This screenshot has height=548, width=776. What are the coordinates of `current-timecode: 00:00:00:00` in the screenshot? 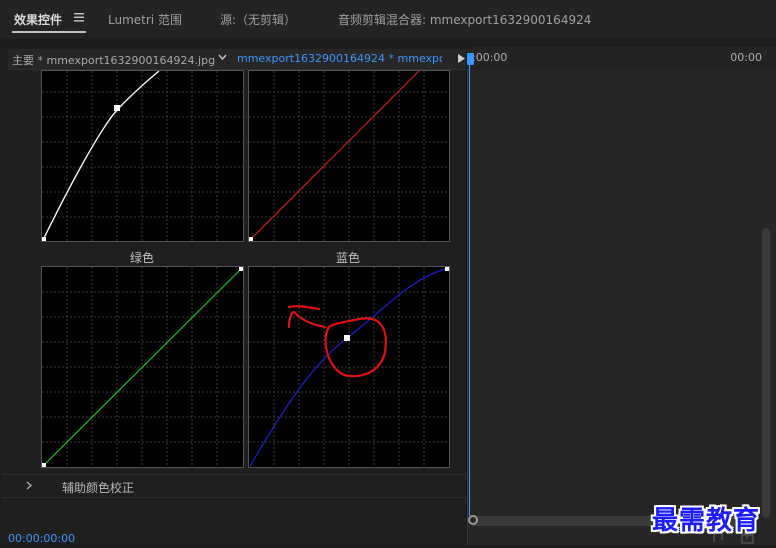 It's located at (41, 538).